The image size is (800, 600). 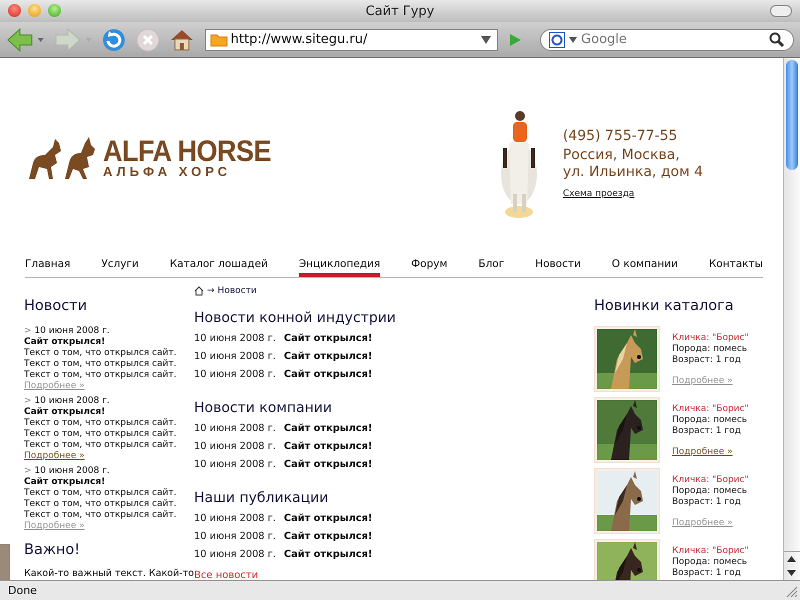 What do you see at coordinates (664, 306) in the screenshot?
I see `section-heading: Новинки каталога` at bounding box center [664, 306].